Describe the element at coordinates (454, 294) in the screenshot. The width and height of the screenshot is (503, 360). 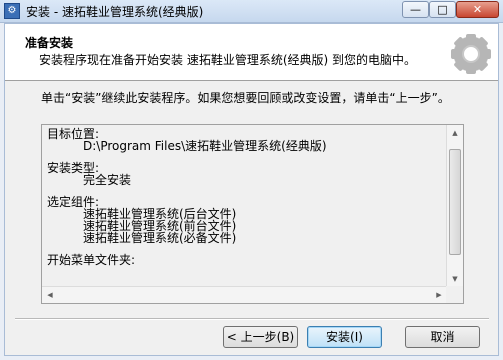
I see `scrollbar-corner` at that location.